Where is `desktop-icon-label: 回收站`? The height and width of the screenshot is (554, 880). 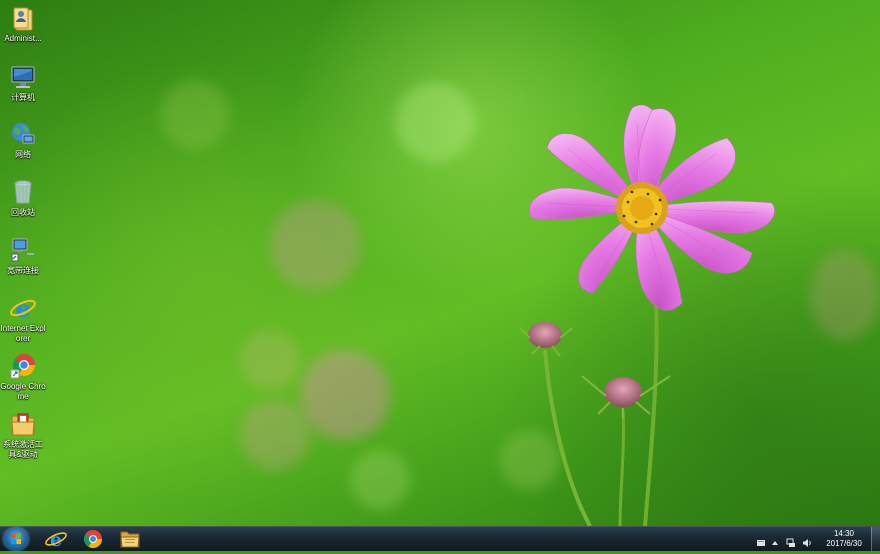
desktop-icon-label: 回收站 is located at coordinates (23, 212).